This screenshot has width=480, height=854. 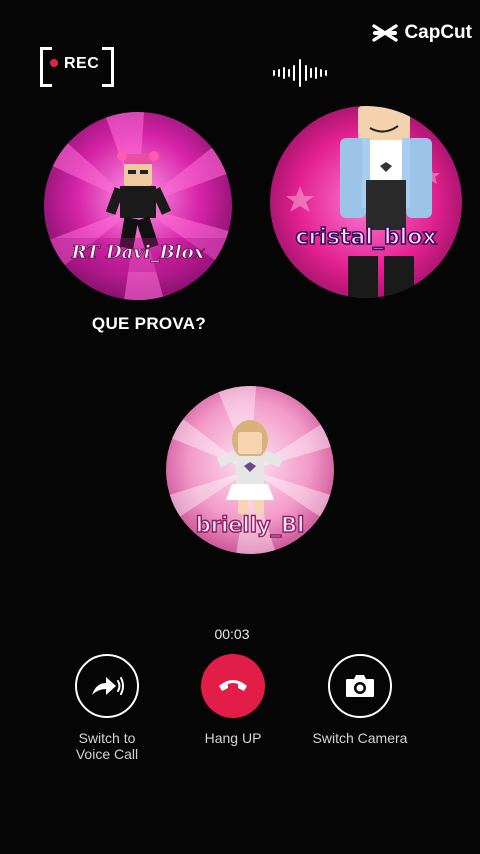 I want to click on hang-up-label: Hang UP, so click(x=233, y=738).